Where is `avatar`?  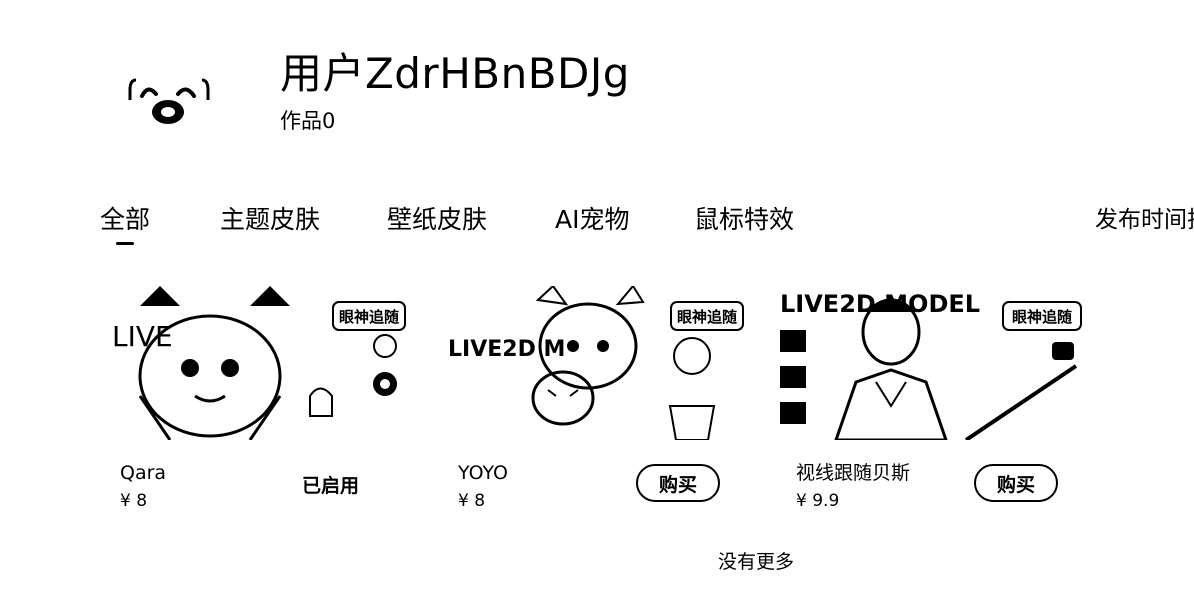
avatar is located at coordinates (168, 100).